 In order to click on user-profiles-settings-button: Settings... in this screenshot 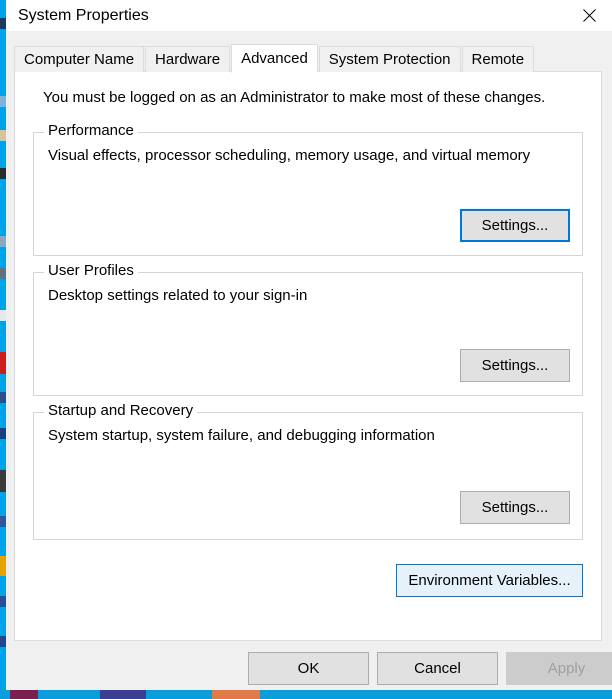, I will do `click(515, 365)`.